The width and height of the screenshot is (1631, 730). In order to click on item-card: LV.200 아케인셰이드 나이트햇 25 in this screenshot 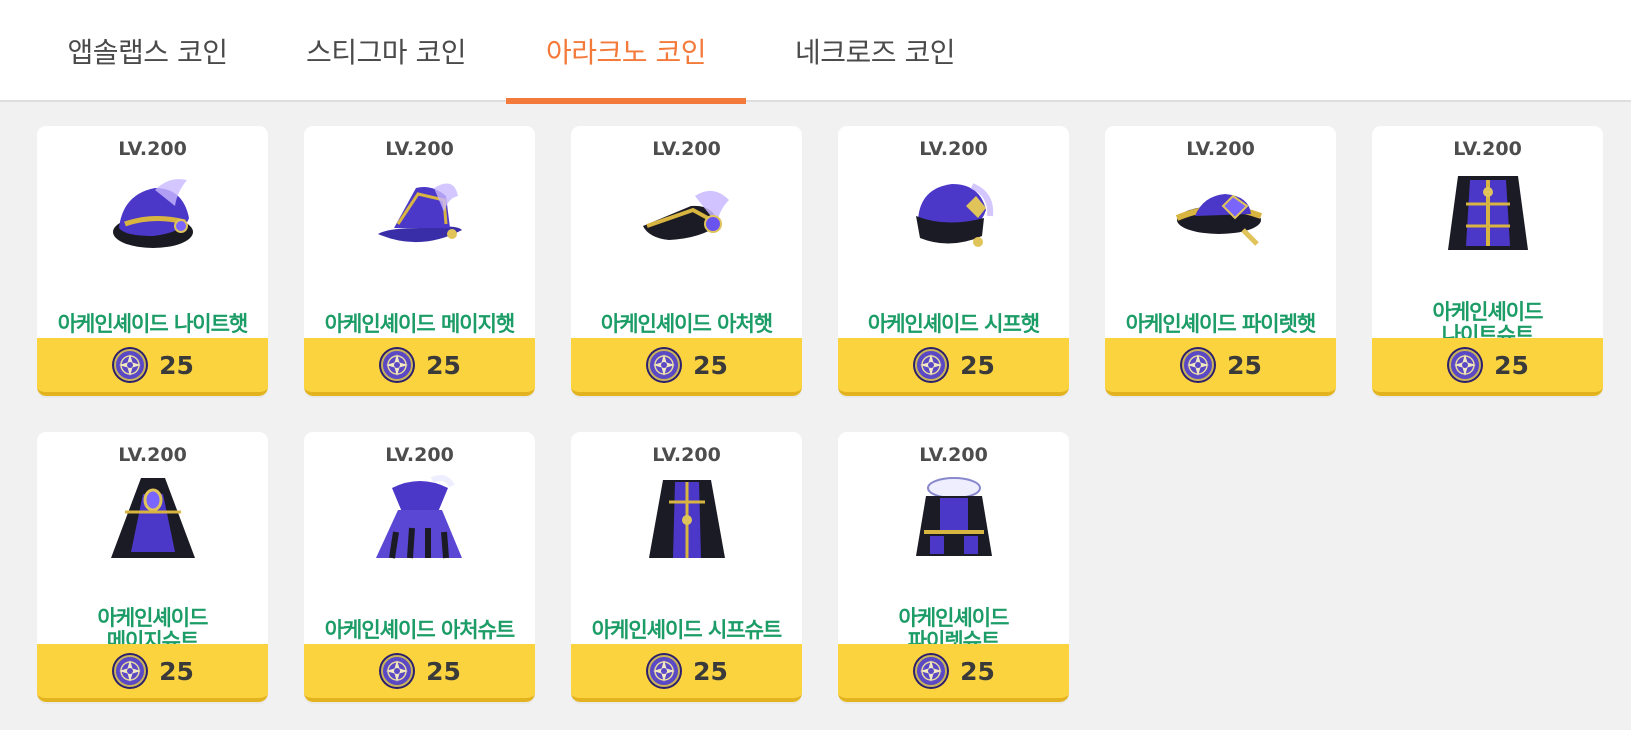, I will do `click(152, 261)`.